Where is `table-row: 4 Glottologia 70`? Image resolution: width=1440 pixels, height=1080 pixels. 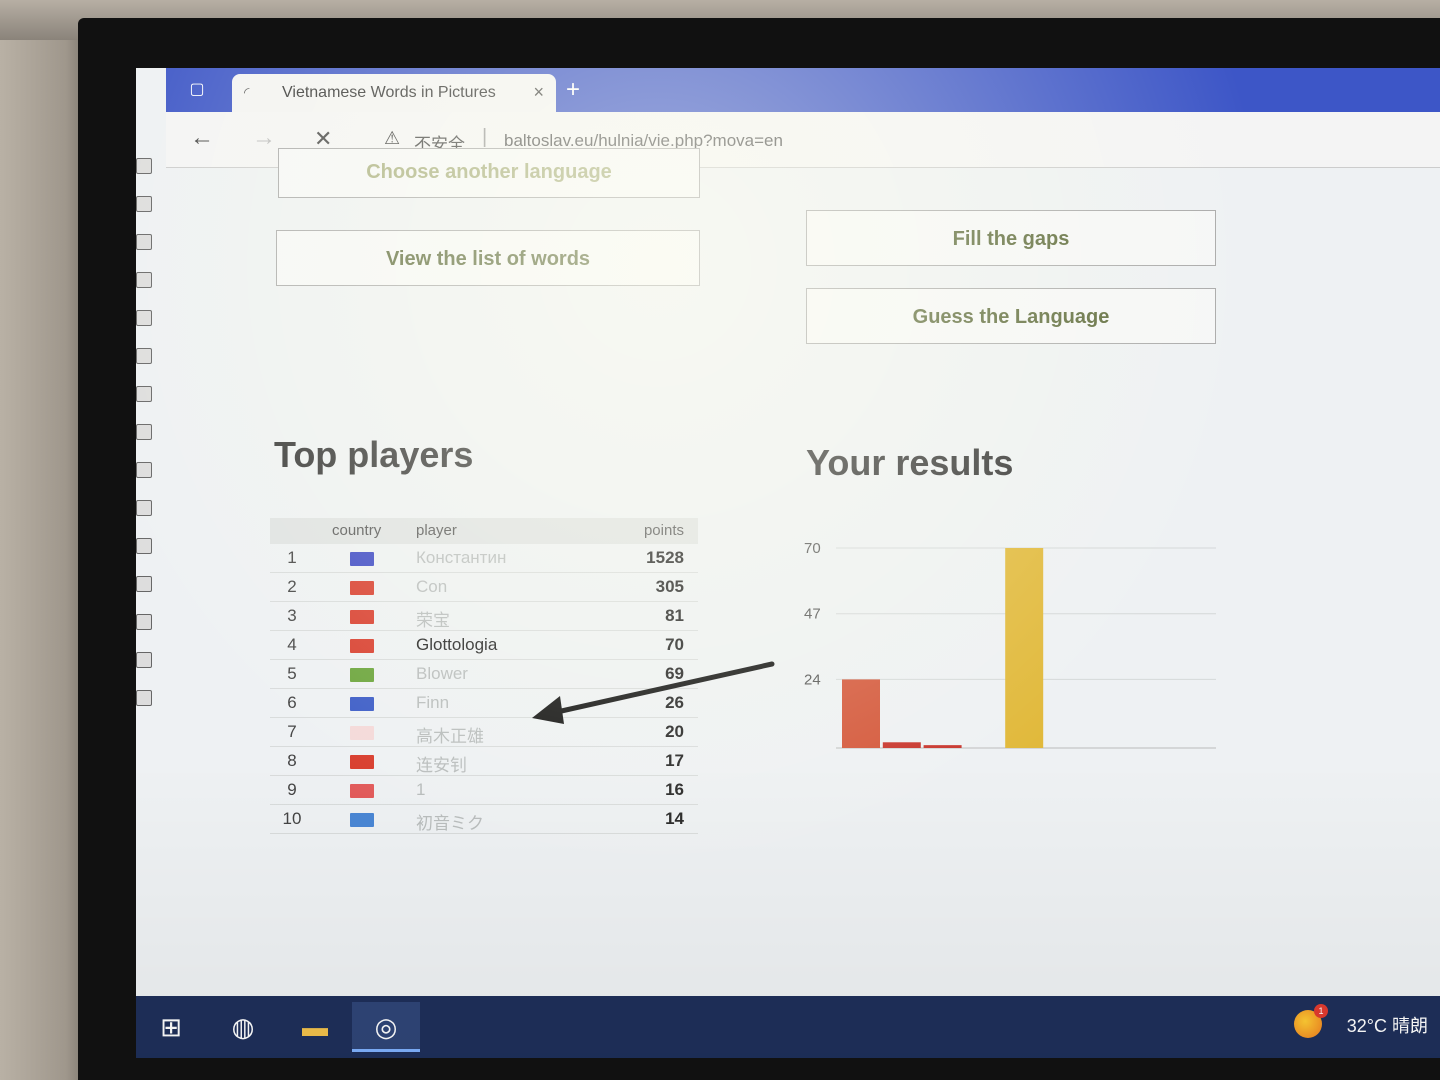
table-row: 4 Glottologia 70 is located at coordinates (484, 645).